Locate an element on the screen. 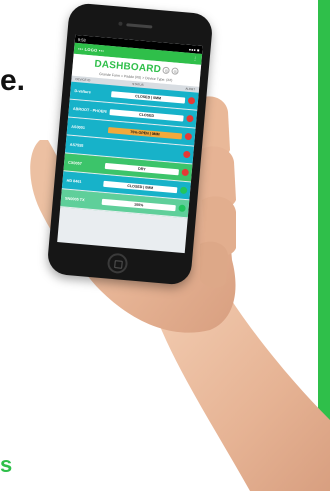  device-status-badge: DRY is located at coordinates (142, 168).